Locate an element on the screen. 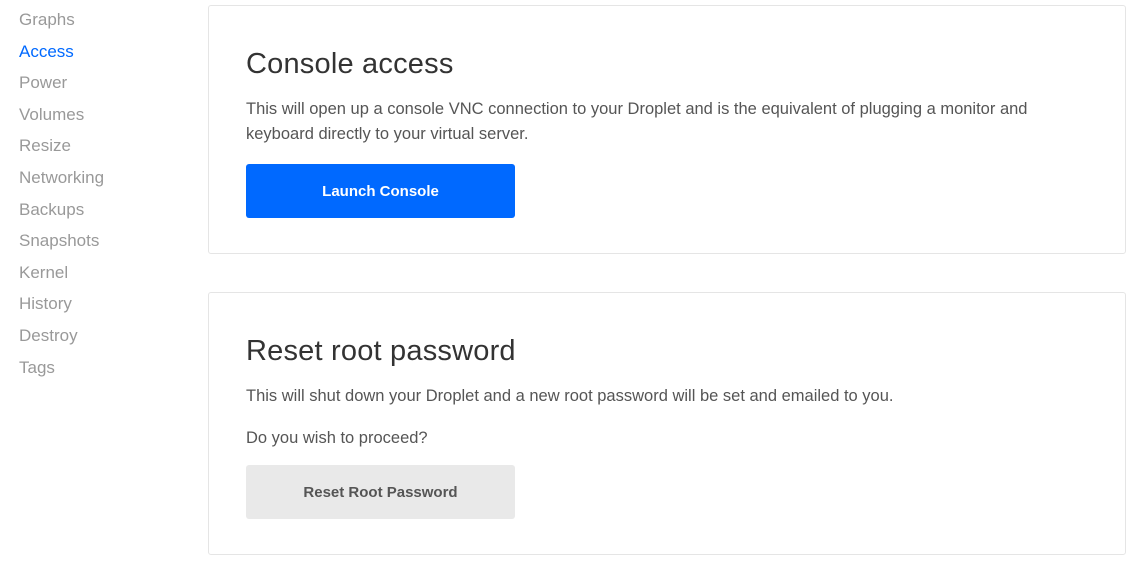  sidebar-item-backups: Backups is located at coordinates (99, 210).